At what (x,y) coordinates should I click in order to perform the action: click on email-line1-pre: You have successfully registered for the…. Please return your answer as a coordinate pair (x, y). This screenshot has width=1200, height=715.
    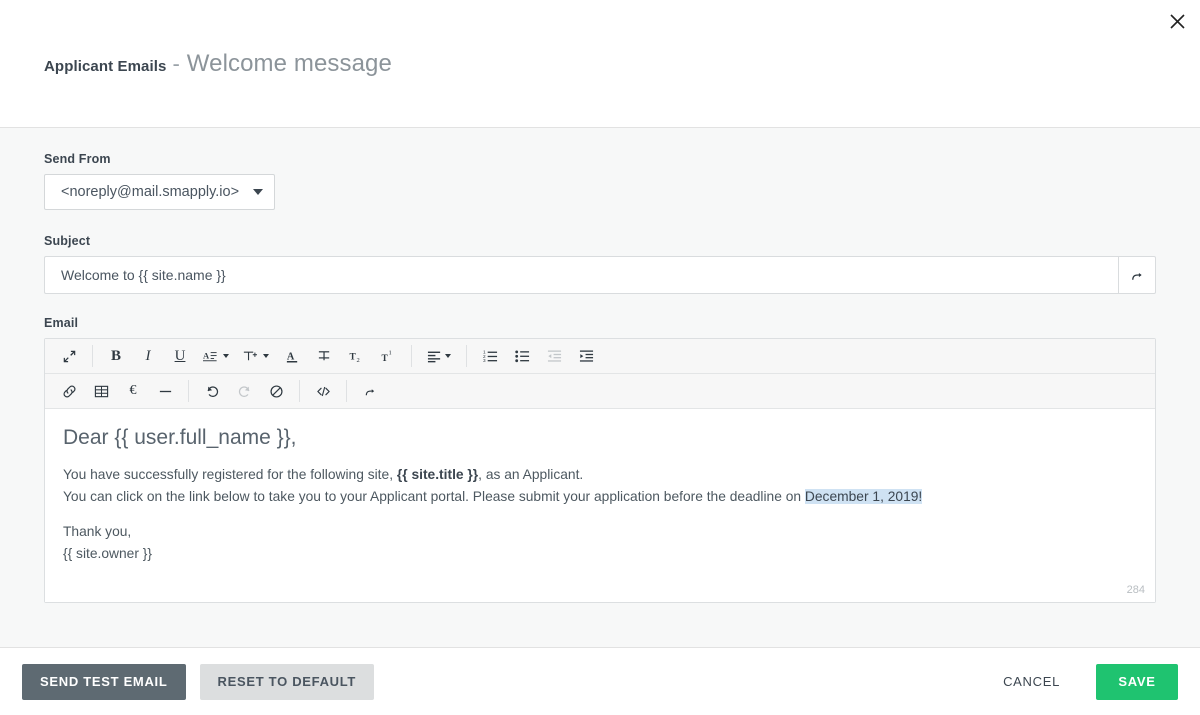
    Looking at the image, I should click on (230, 475).